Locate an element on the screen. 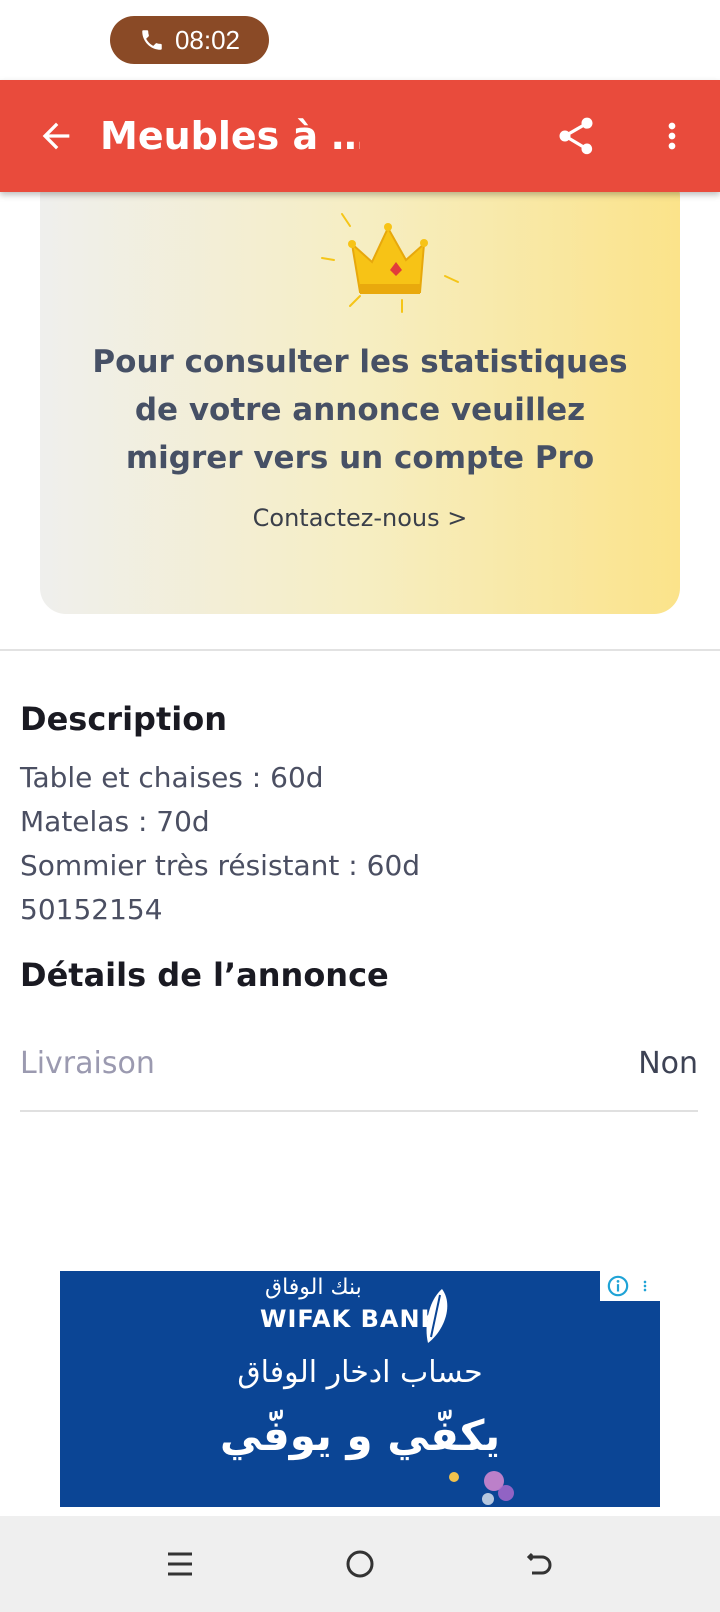  bank-logo-icon is located at coordinates (437, 1316).